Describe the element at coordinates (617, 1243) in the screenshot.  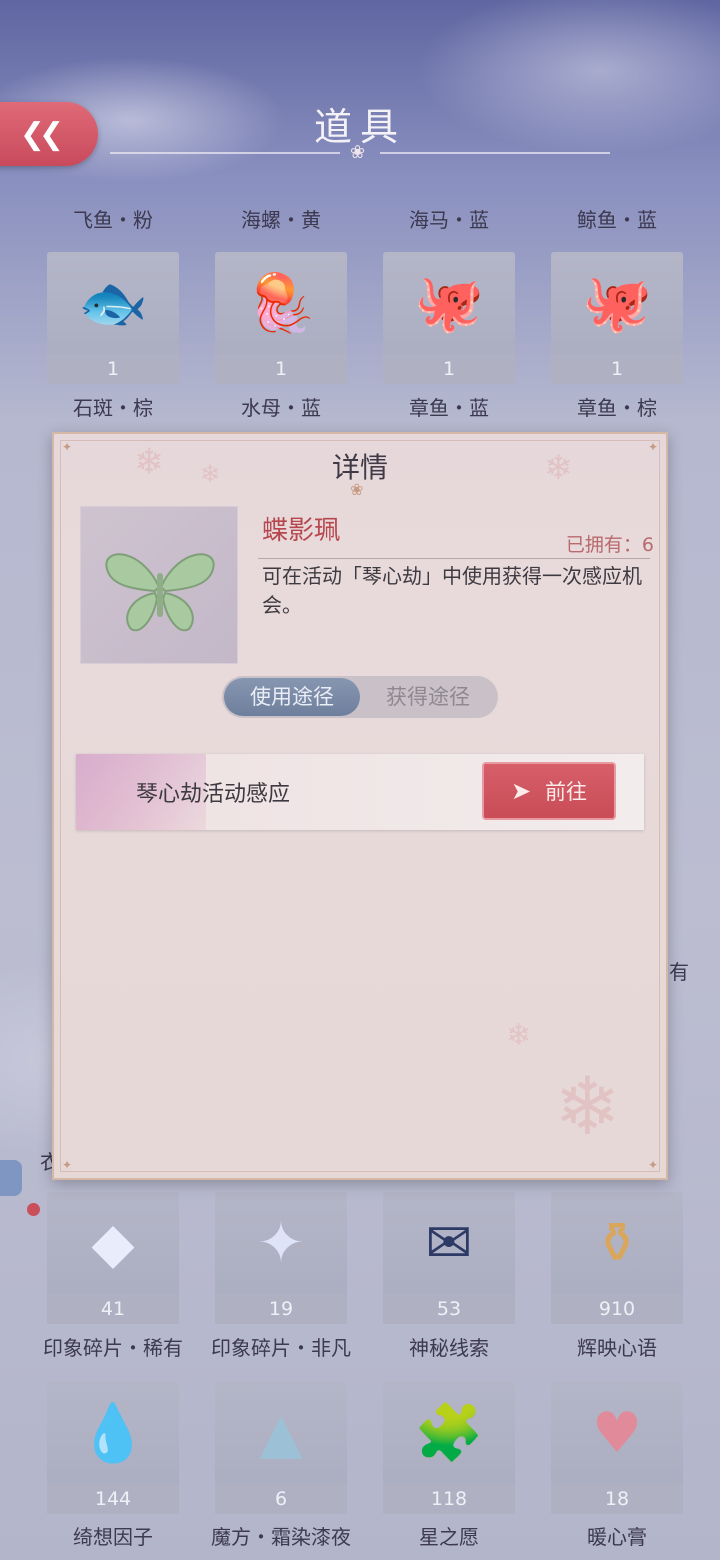
I see `perfume-bottle-icon: ⚱` at that location.